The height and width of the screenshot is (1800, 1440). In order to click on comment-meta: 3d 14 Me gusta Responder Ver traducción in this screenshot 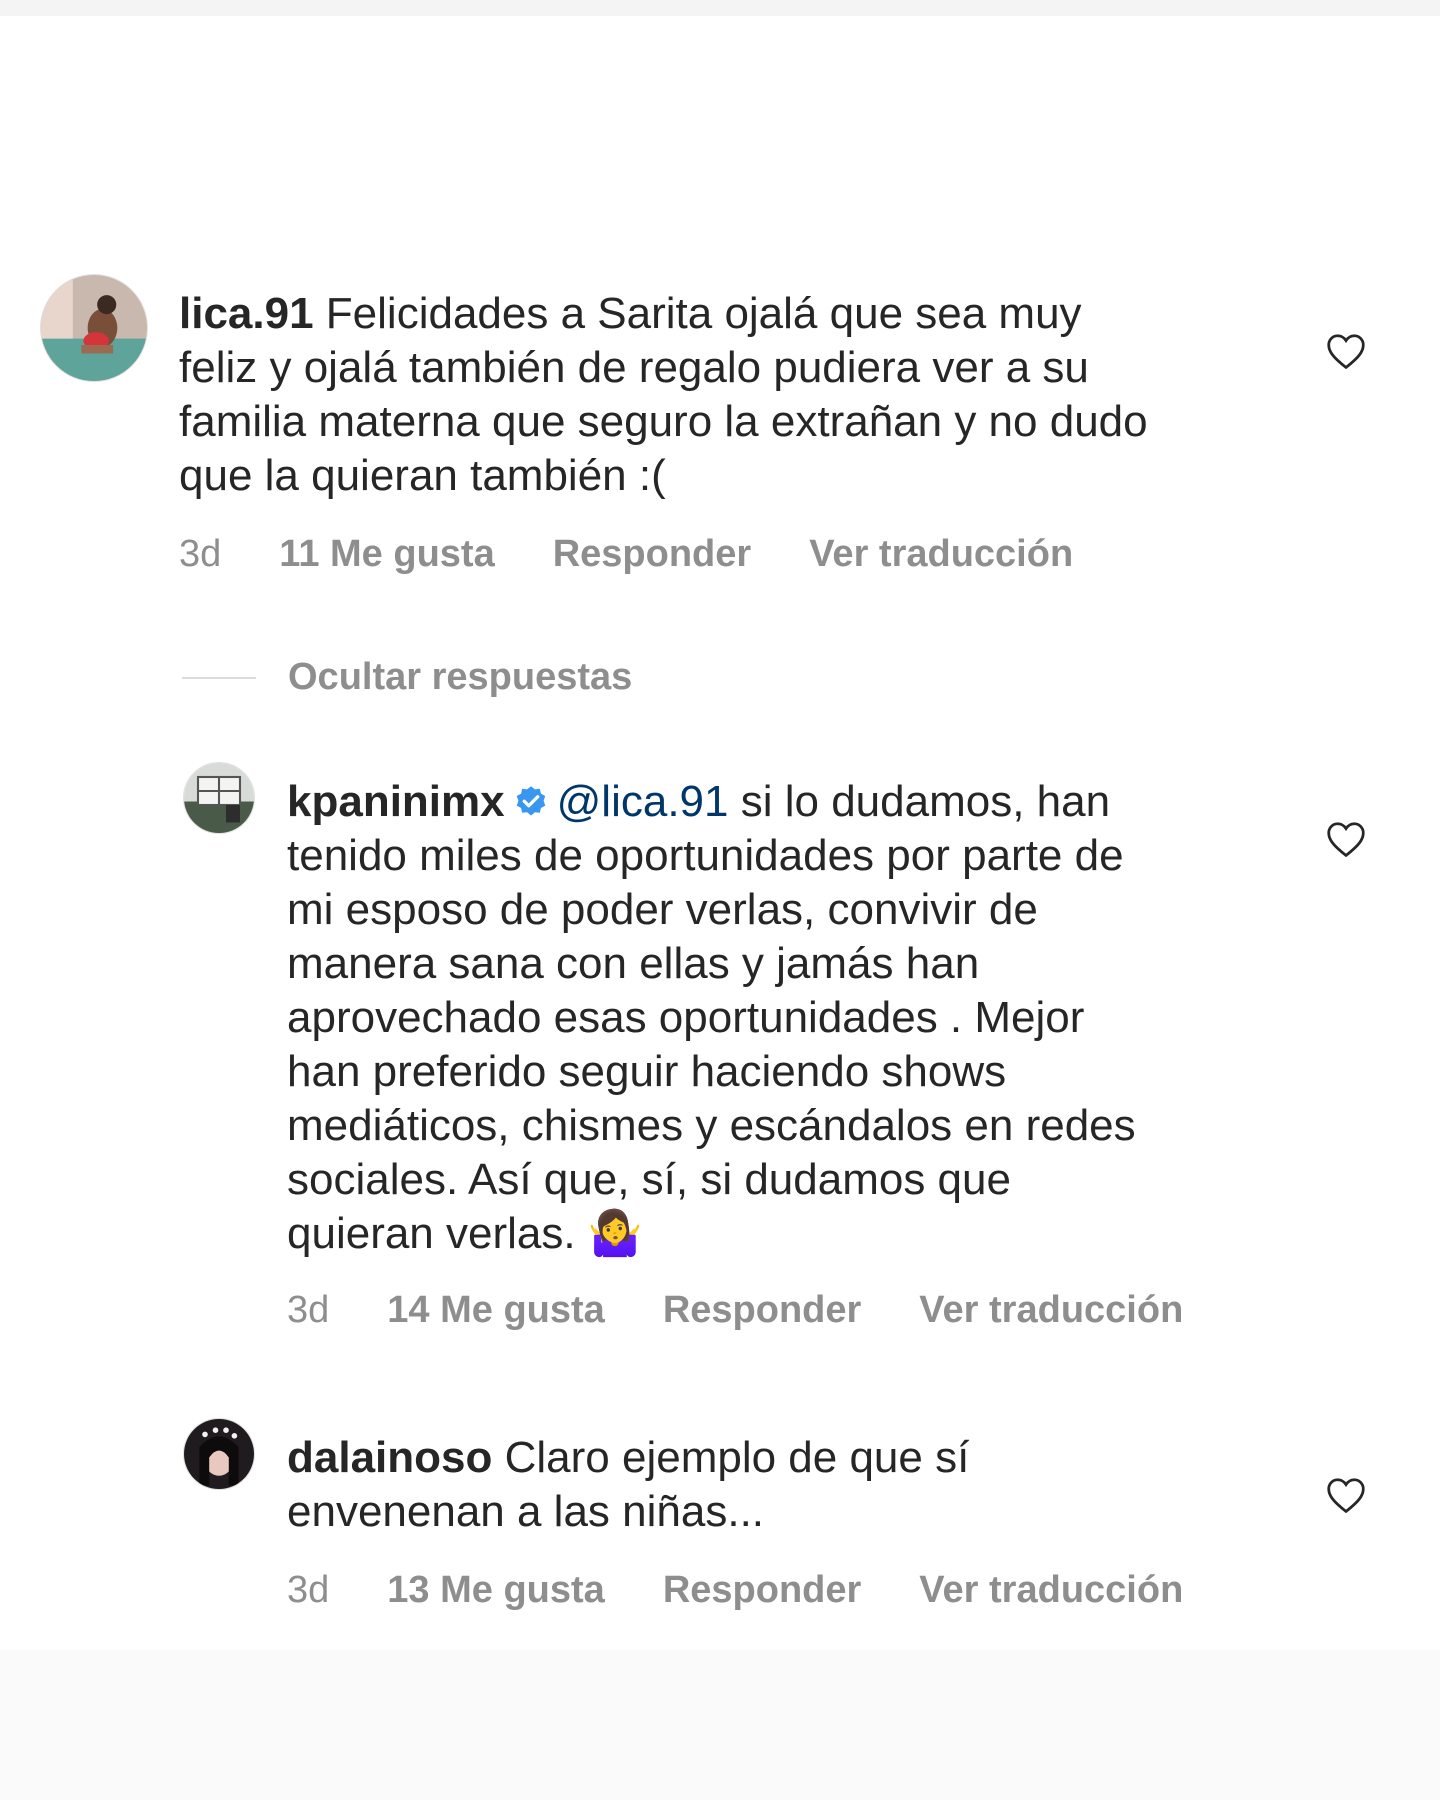, I will do `click(764, 1310)`.